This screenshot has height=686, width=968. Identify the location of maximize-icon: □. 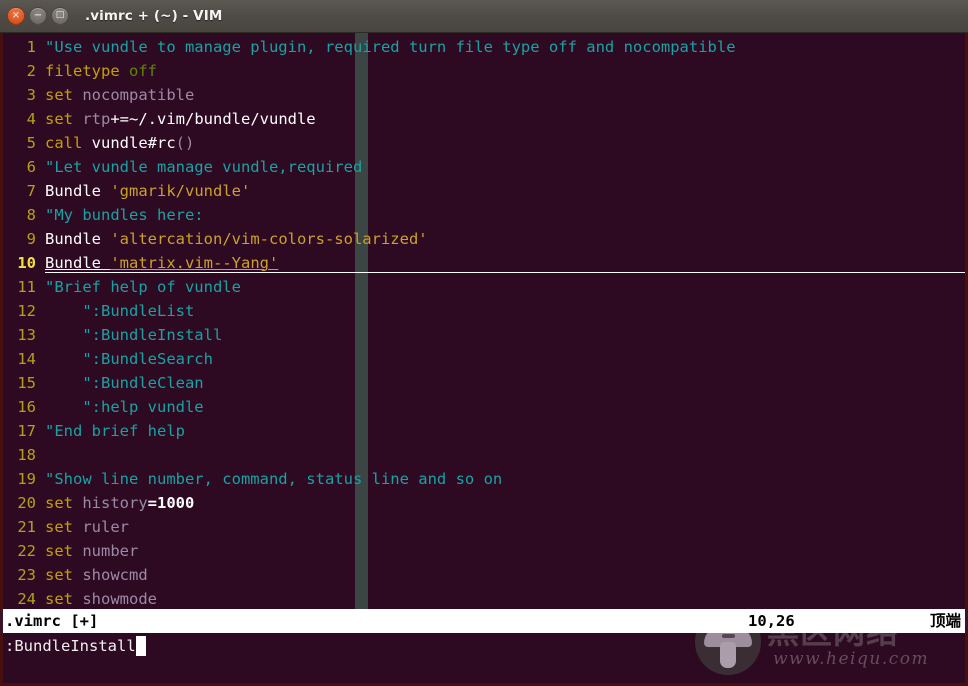
(60, 15).